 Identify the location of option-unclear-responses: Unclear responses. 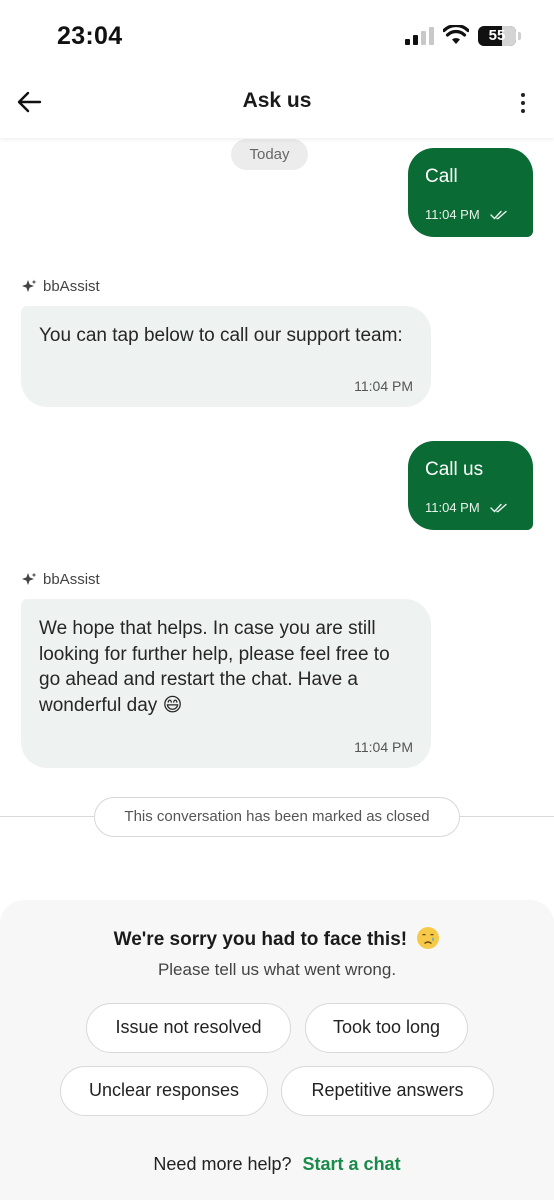
(164, 1091).